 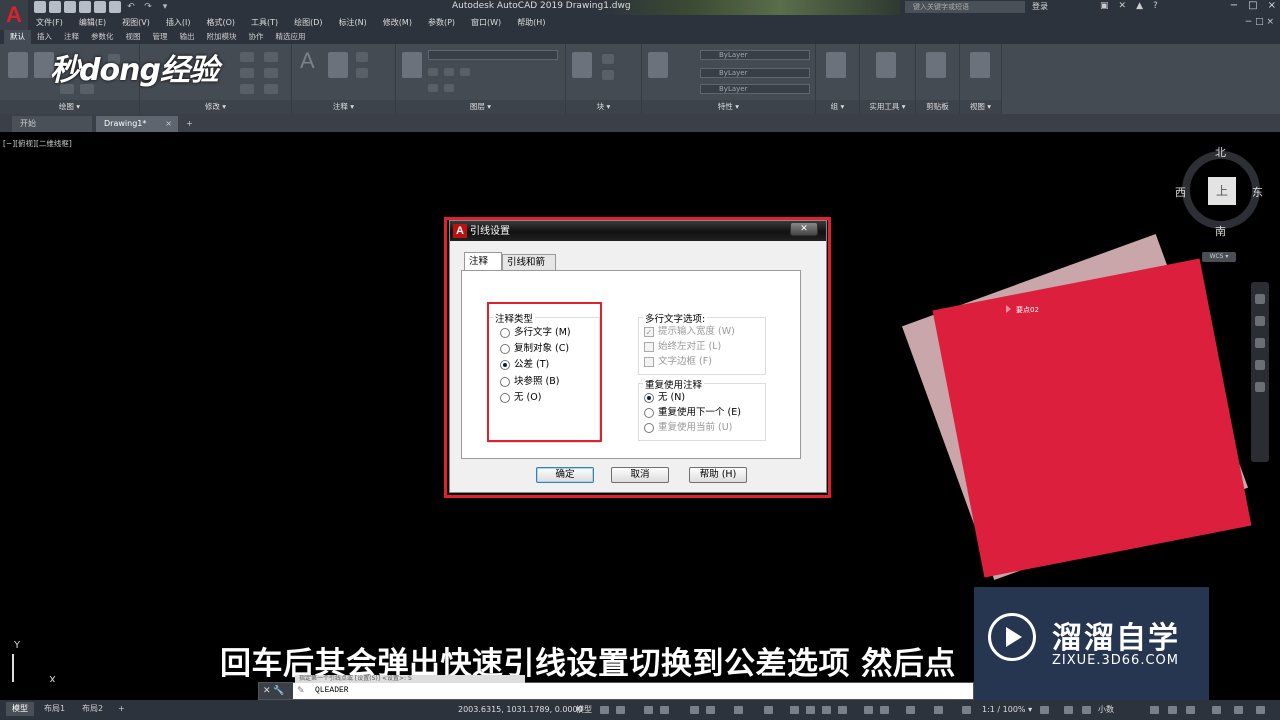 What do you see at coordinates (1155, 6) in the screenshot?
I see `help-icon: ?` at bounding box center [1155, 6].